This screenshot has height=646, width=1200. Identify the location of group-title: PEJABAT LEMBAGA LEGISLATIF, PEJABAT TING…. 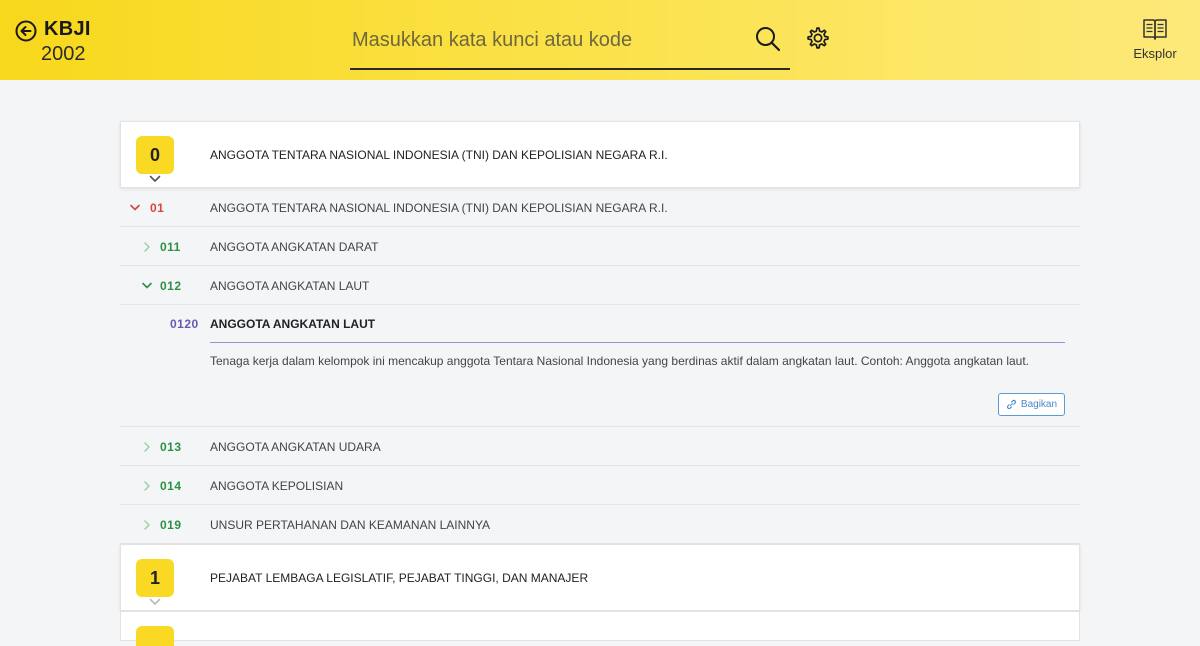
(399, 578).